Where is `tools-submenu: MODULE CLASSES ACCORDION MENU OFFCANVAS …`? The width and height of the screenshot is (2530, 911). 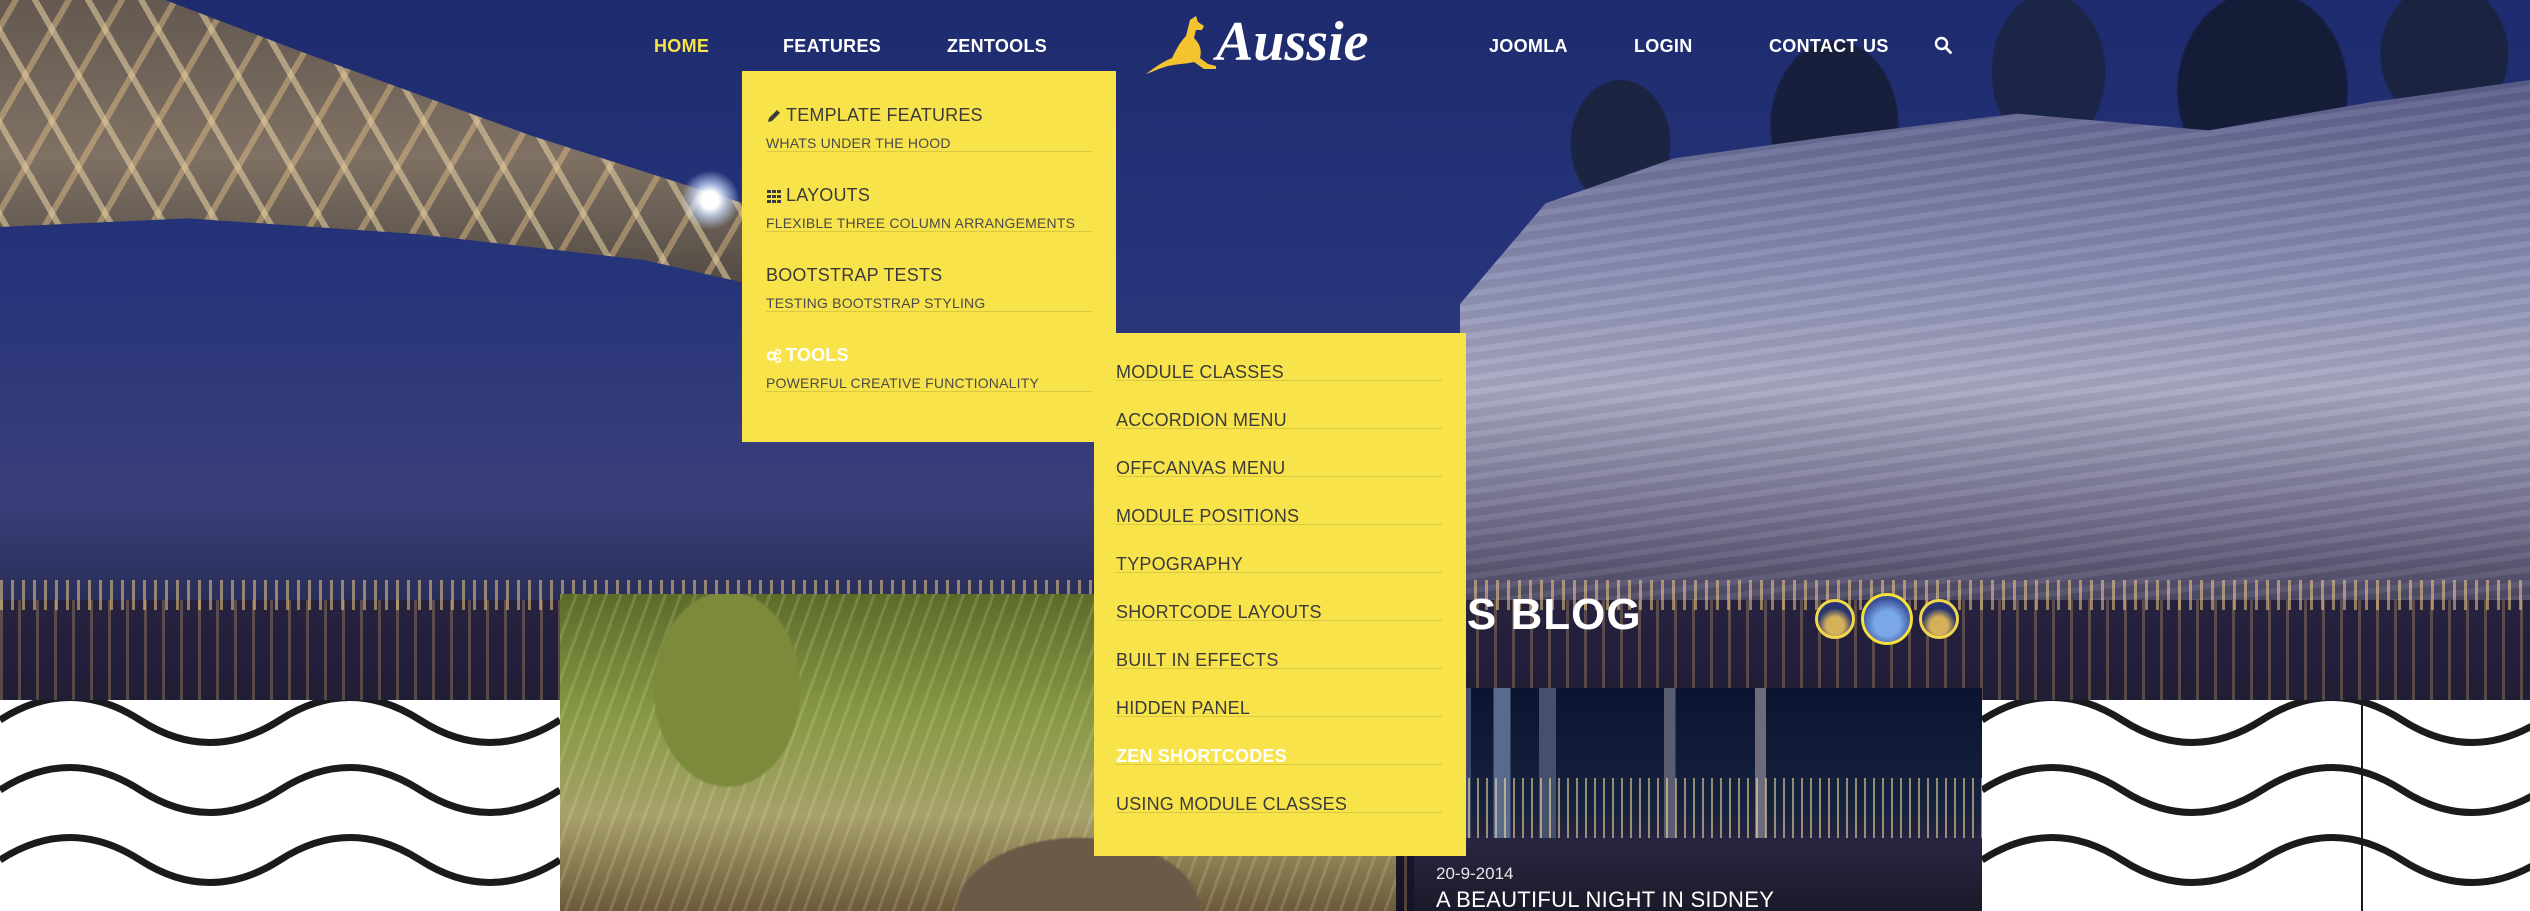 tools-submenu: MODULE CLASSES ACCORDION MENU OFFCANVAS … is located at coordinates (1280, 594).